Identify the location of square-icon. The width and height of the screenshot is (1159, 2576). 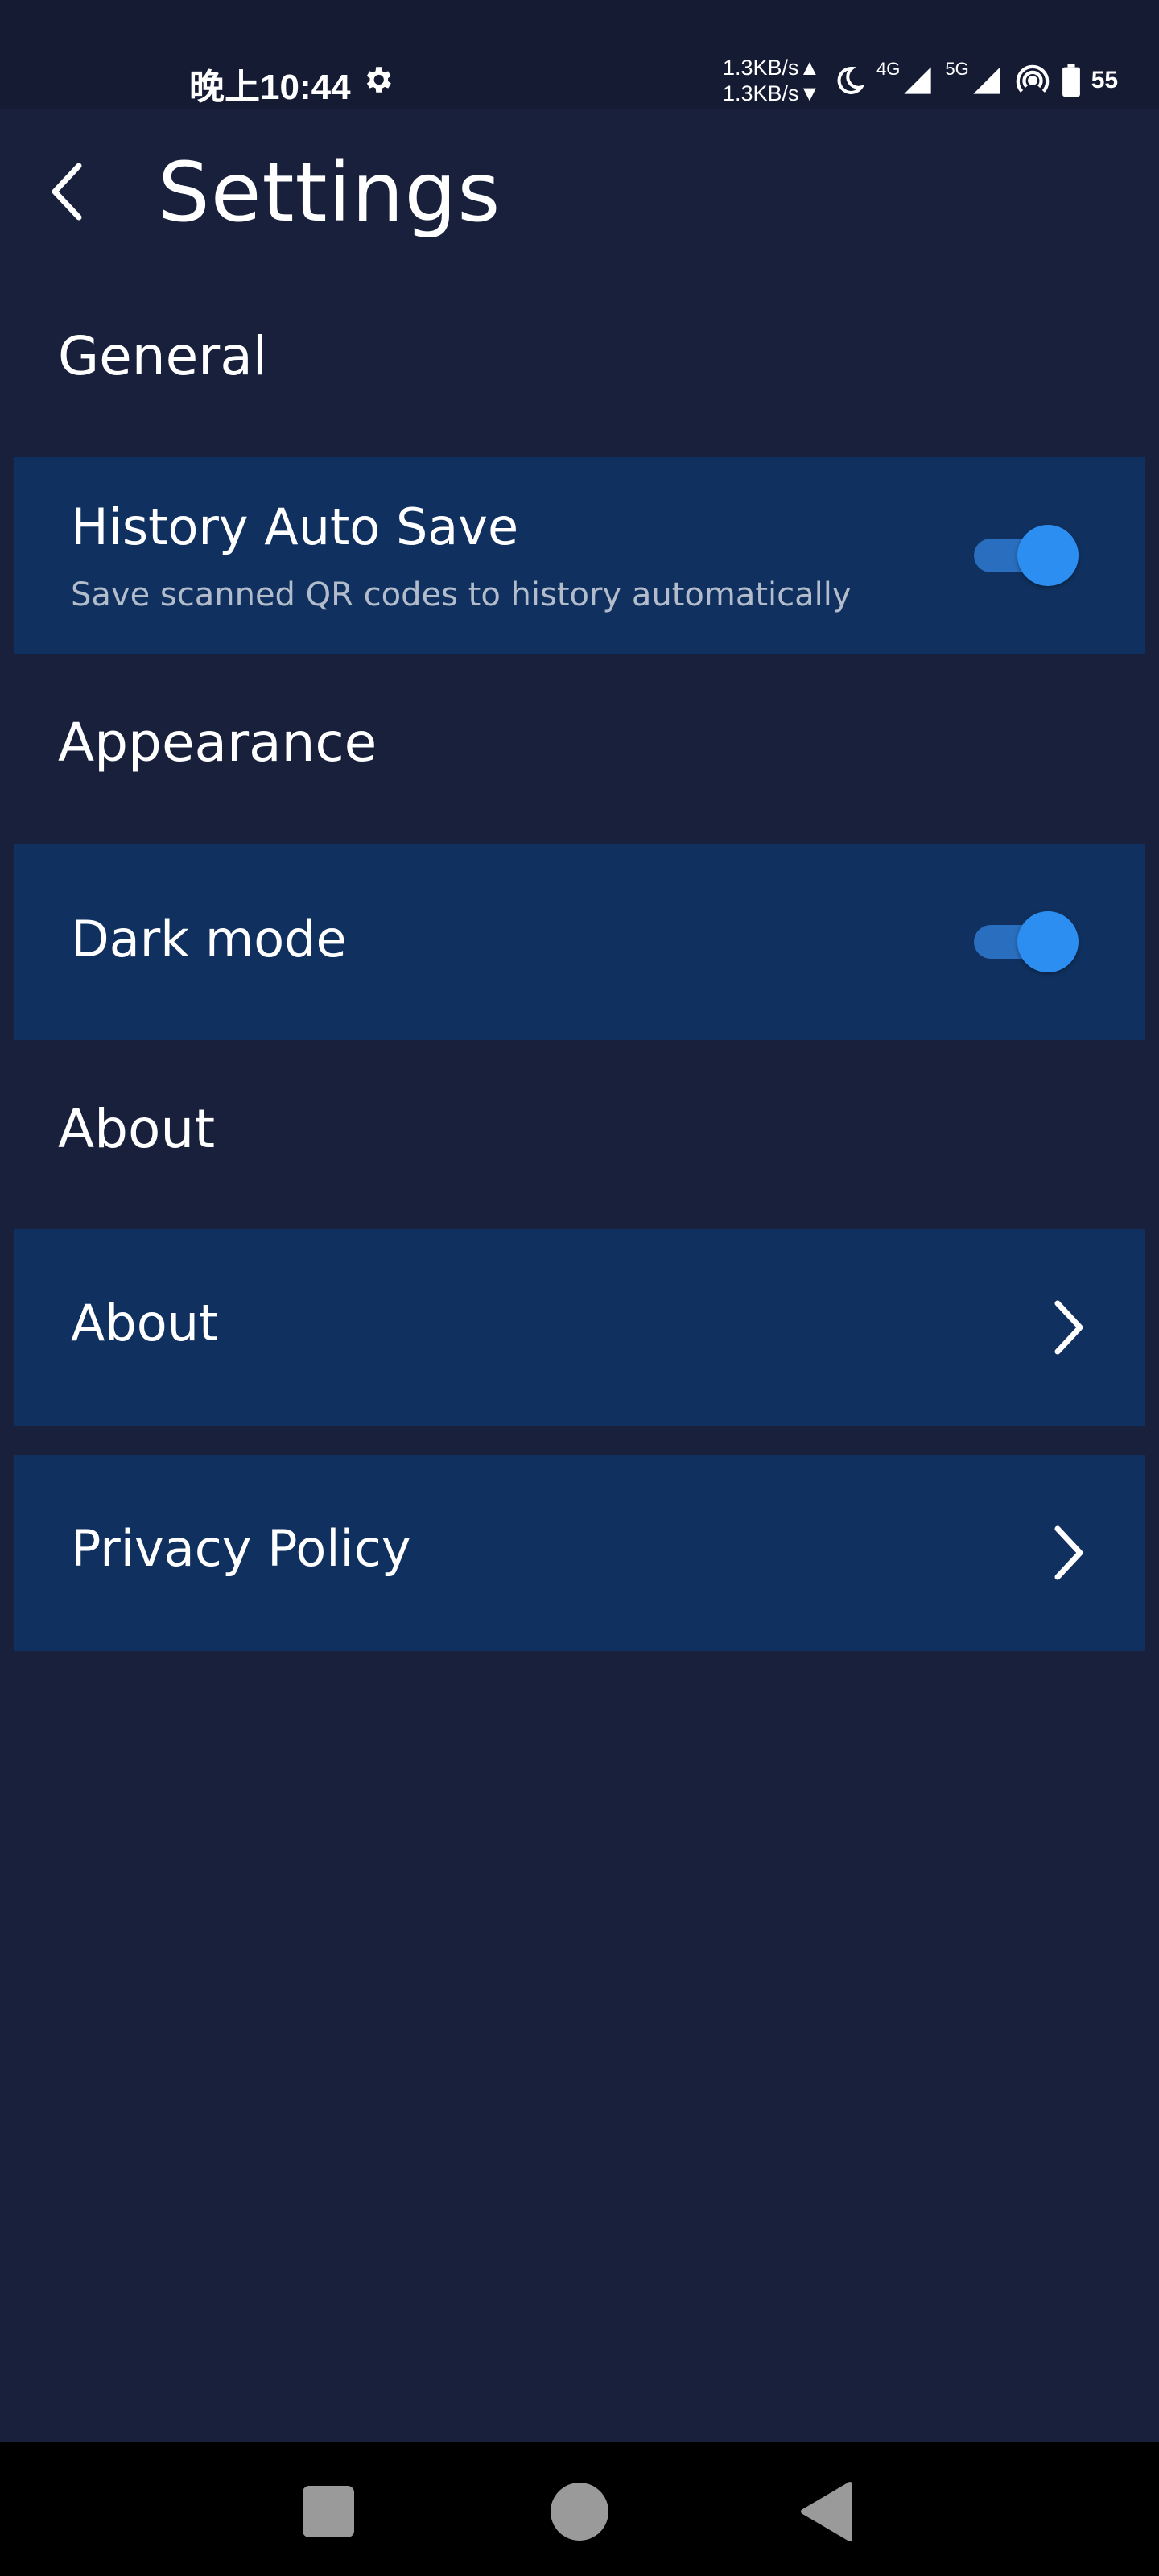
(328, 2511).